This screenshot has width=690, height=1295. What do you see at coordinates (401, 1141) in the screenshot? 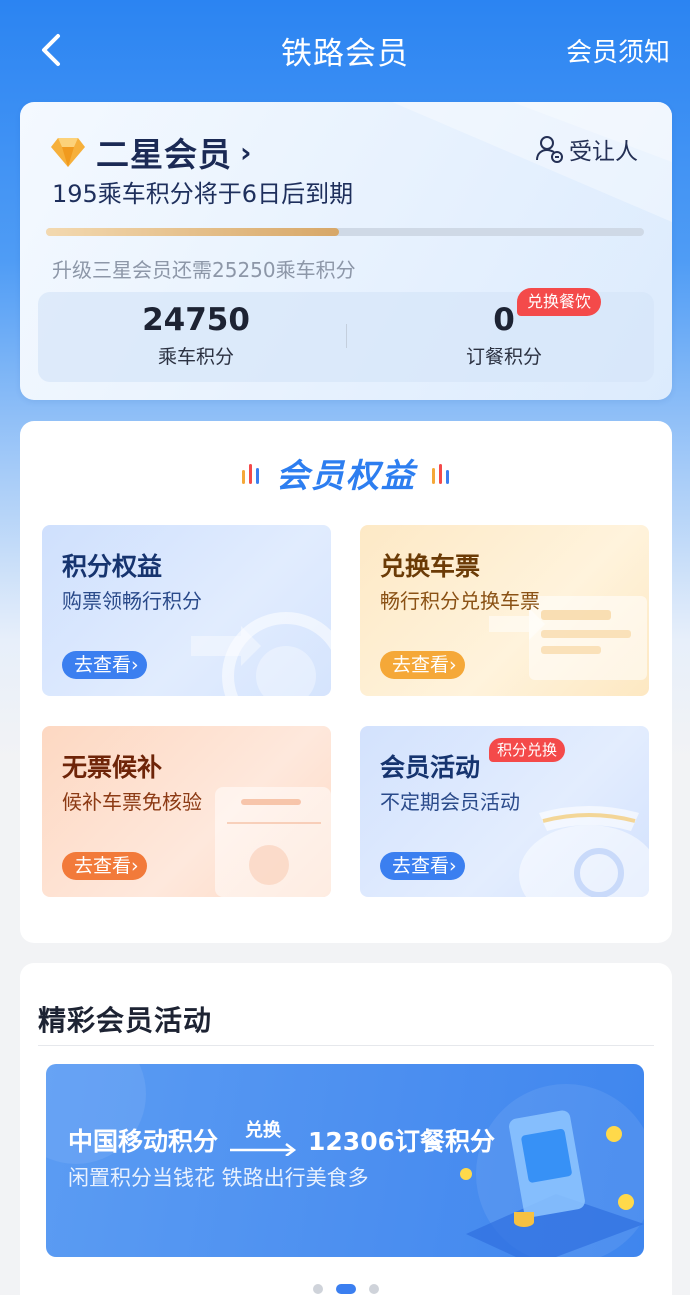
I see `banner-target-text: 12306订餐积分` at bounding box center [401, 1141].